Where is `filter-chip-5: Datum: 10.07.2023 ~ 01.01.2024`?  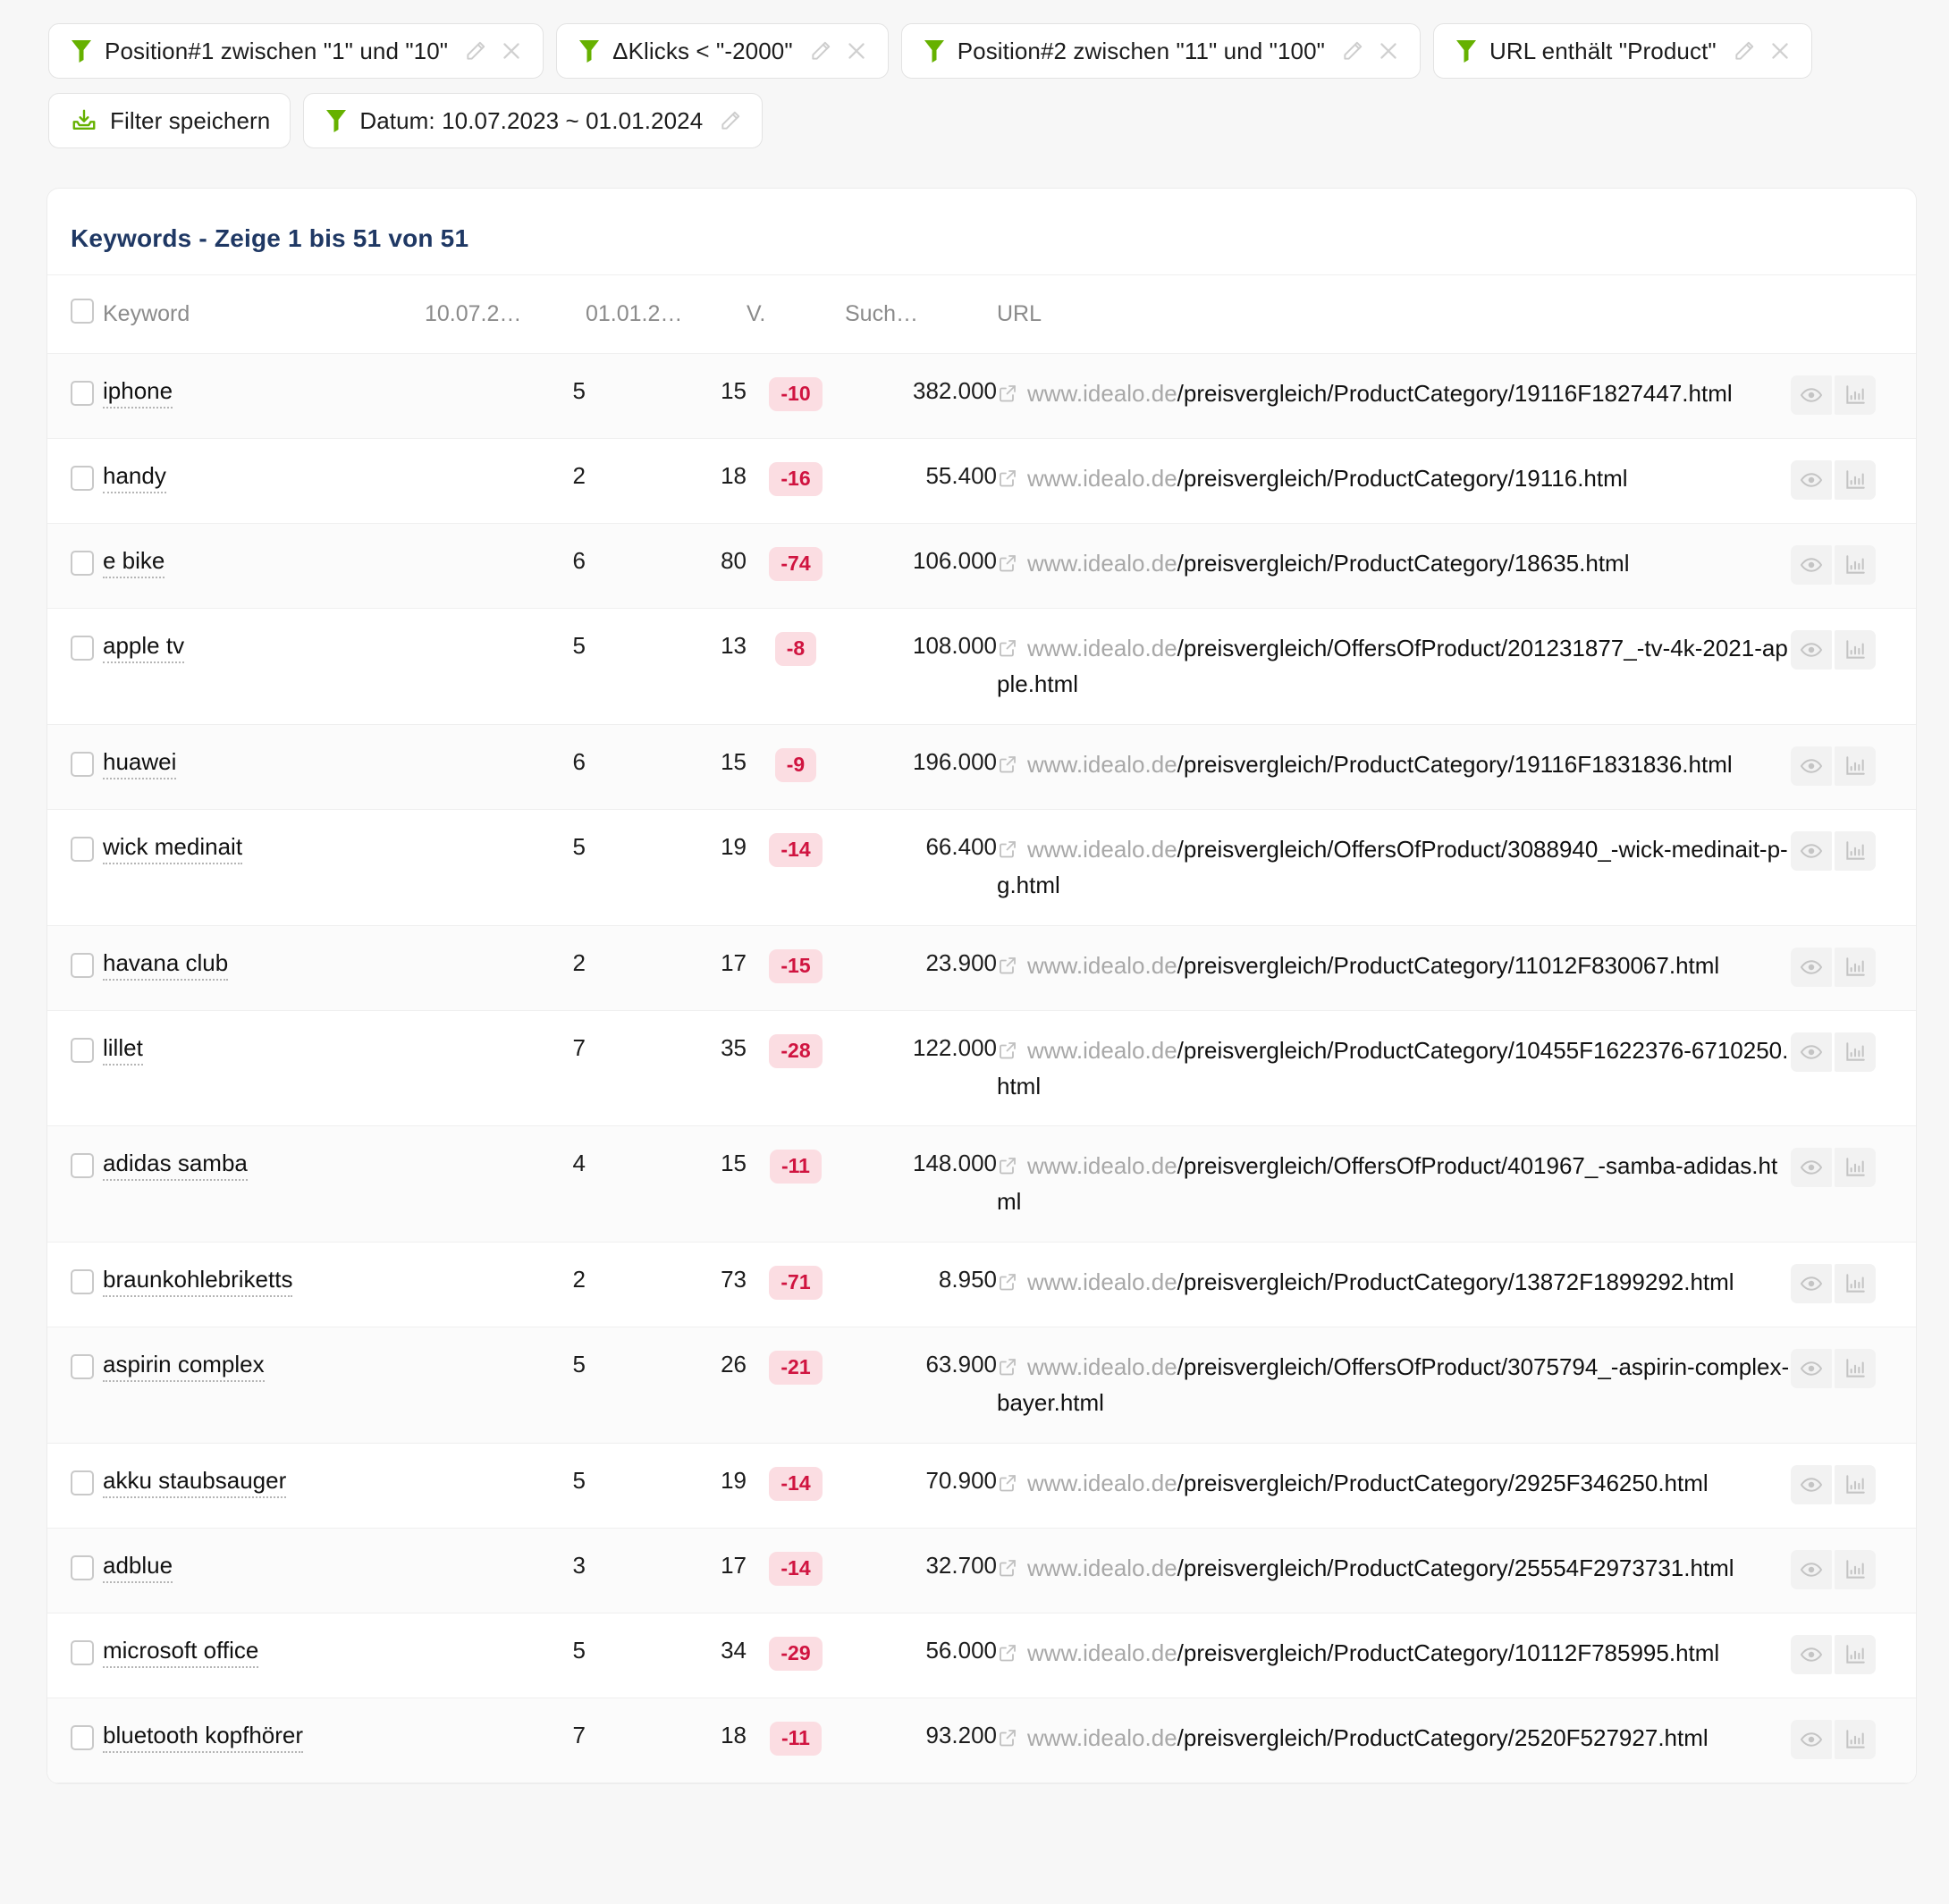 filter-chip-5: Datum: 10.07.2023 ~ 01.01.2024 is located at coordinates (534, 120).